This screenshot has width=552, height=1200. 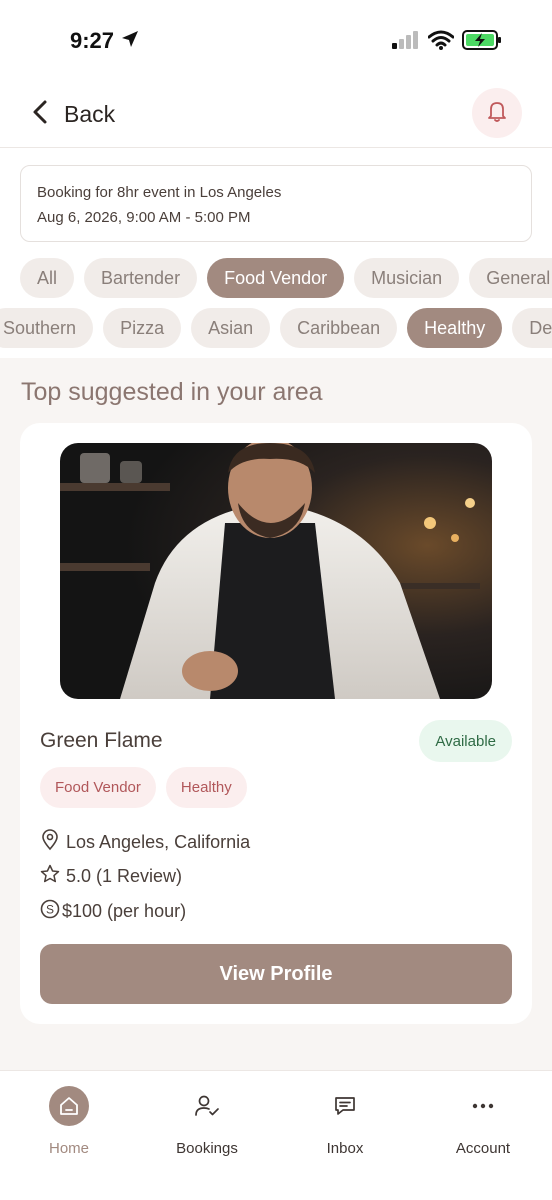 I want to click on vendor-rating: 5.0 (1 Review), so click(x=111, y=876).